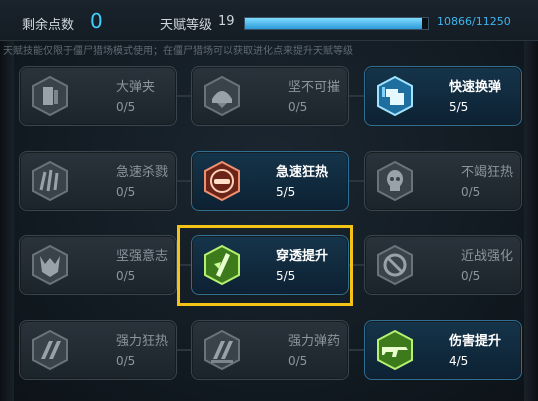 The image size is (538, 401). I want to click on talent-card-melee-boost: 近战强化 0/5, so click(443, 265).